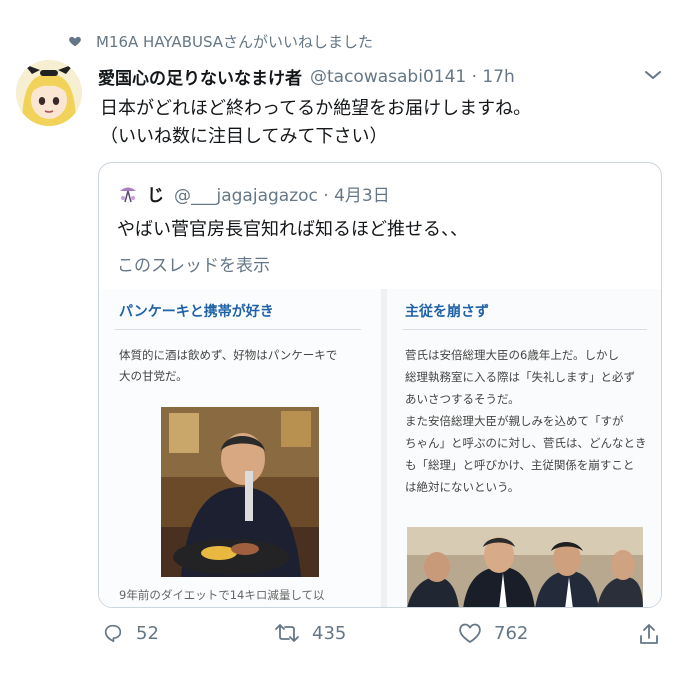 The height and width of the screenshot is (680, 679). What do you see at coordinates (653, 75) in the screenshot?
I see `chevron-down-icon` at bounding box center [653, 75].